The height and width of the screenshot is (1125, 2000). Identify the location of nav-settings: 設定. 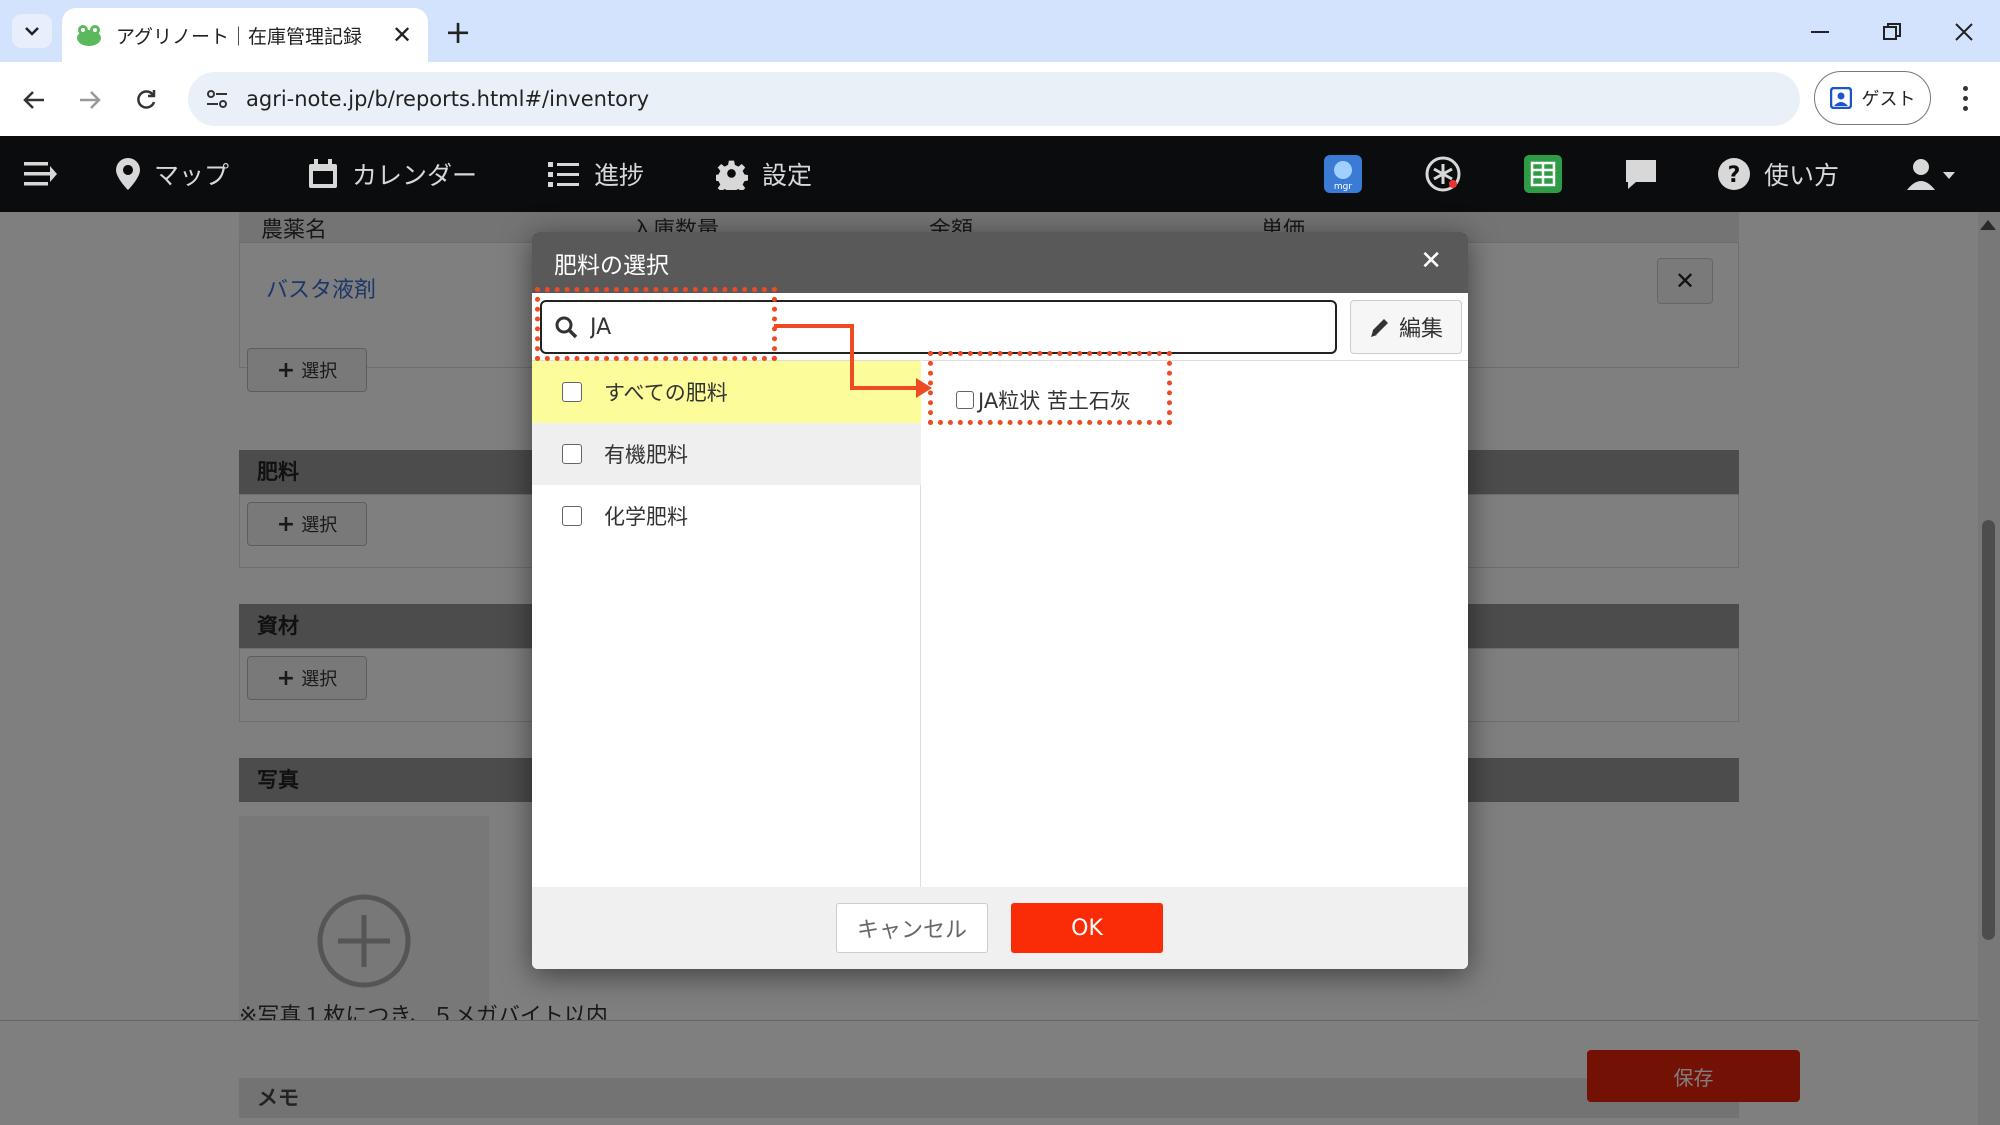
(764, 174).